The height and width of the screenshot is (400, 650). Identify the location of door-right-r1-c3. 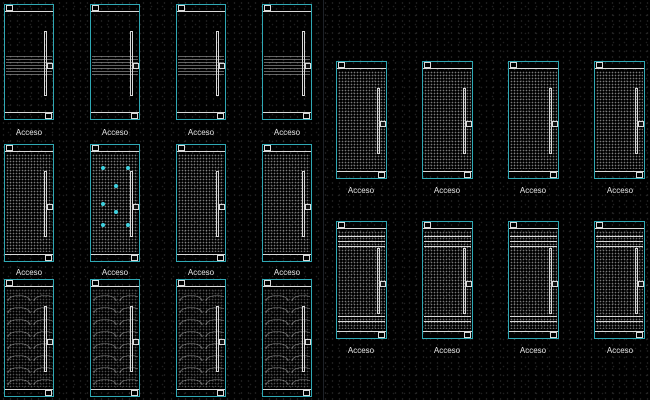
(533, 120).